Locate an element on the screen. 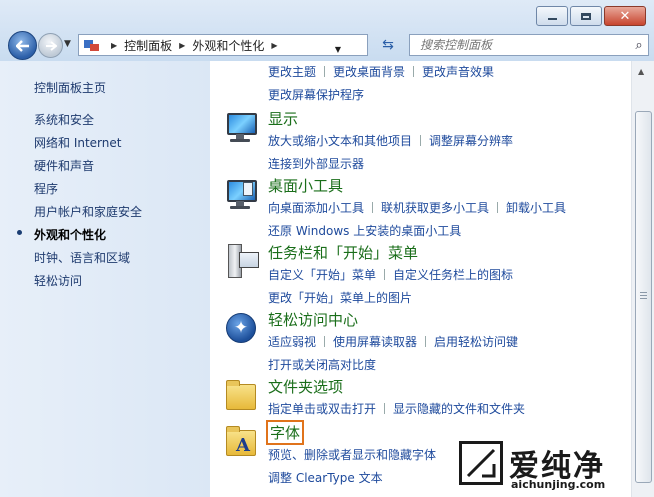 Image resolution: width=654 pixels, height=497 pixels. back-button is located at coordinates (22, 45).